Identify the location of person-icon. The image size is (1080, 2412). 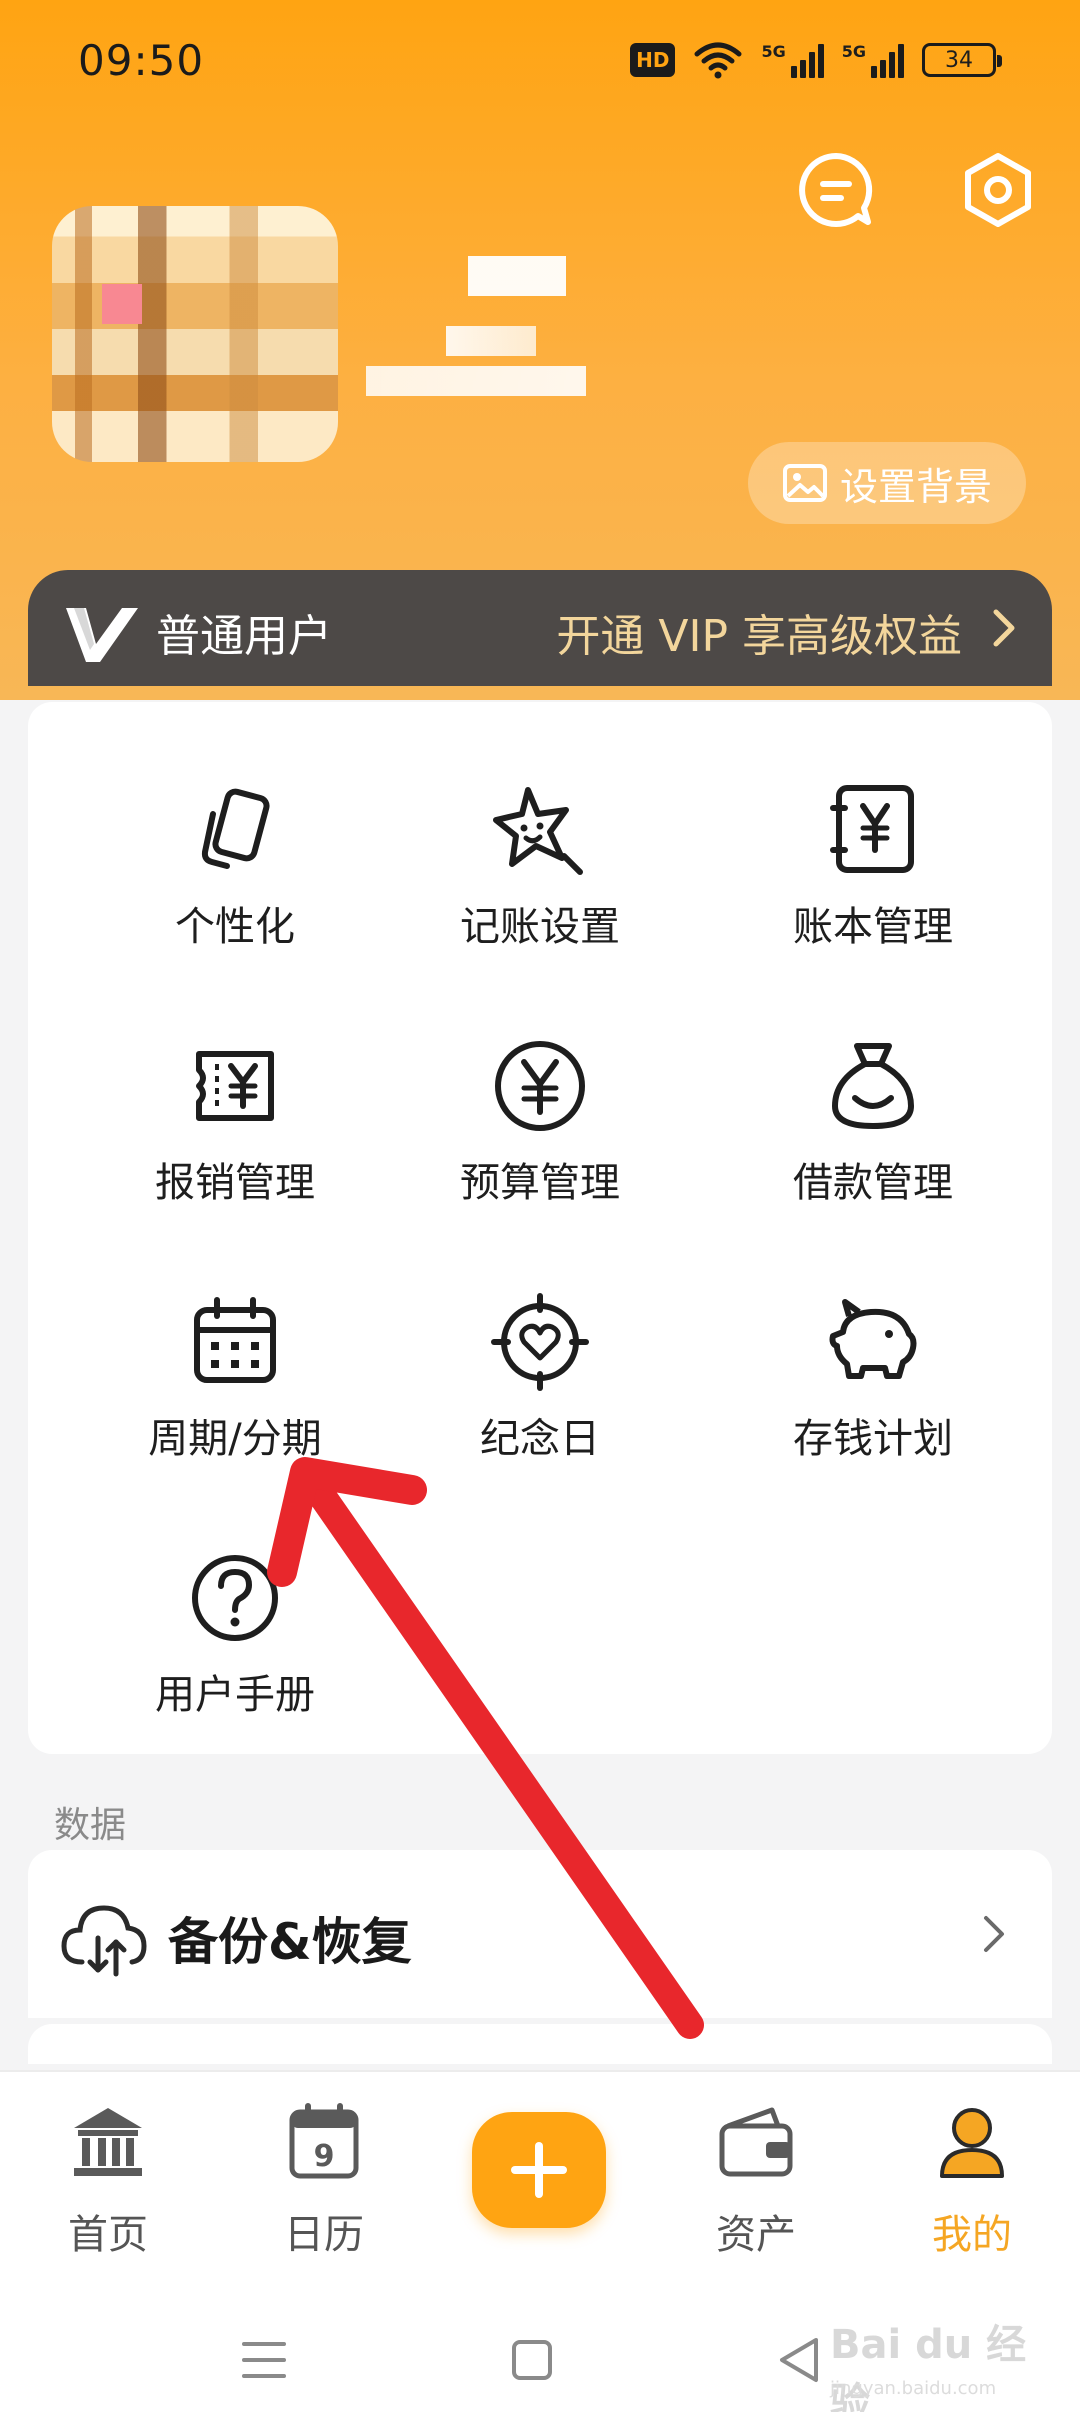
(972, 2143).